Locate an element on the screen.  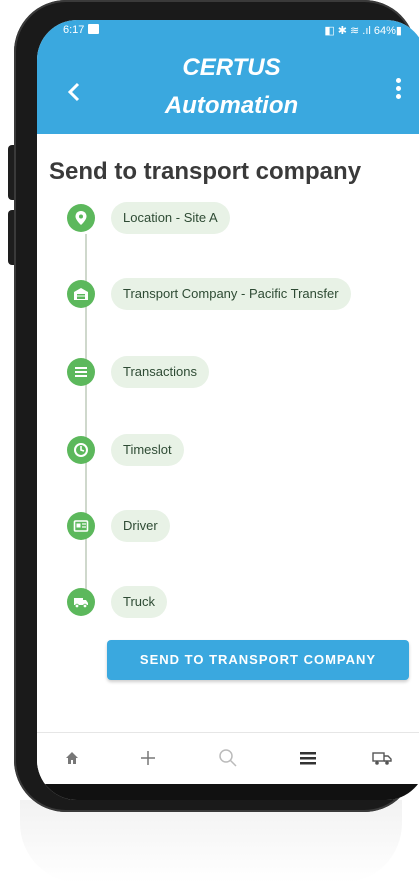
notification-icon is located at coordinates (94, 29).